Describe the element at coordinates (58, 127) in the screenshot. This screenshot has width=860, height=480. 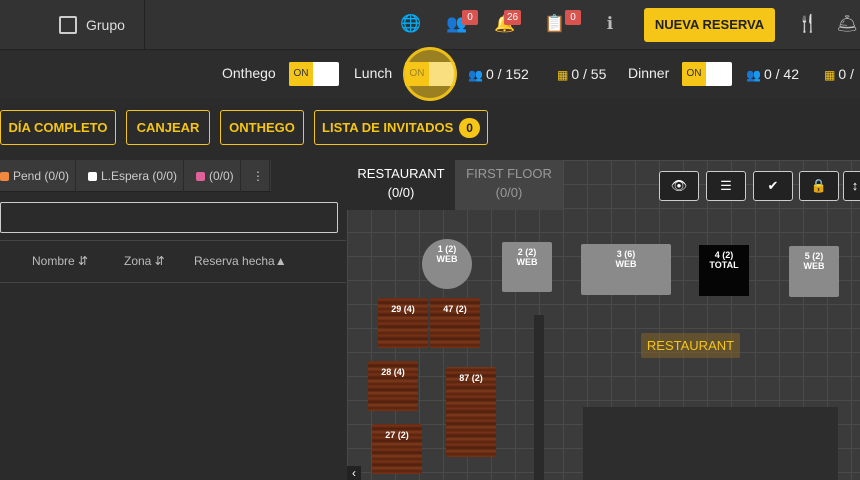
I see `dia-completo-button: DÍA COMPLETO` at that location.